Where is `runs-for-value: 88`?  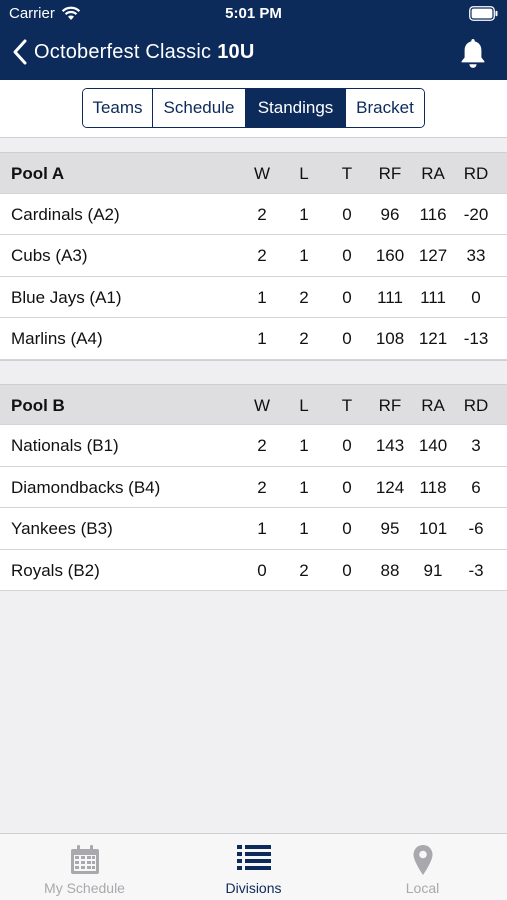 runs-for-value: 88 is located at coordinates (390, 570).